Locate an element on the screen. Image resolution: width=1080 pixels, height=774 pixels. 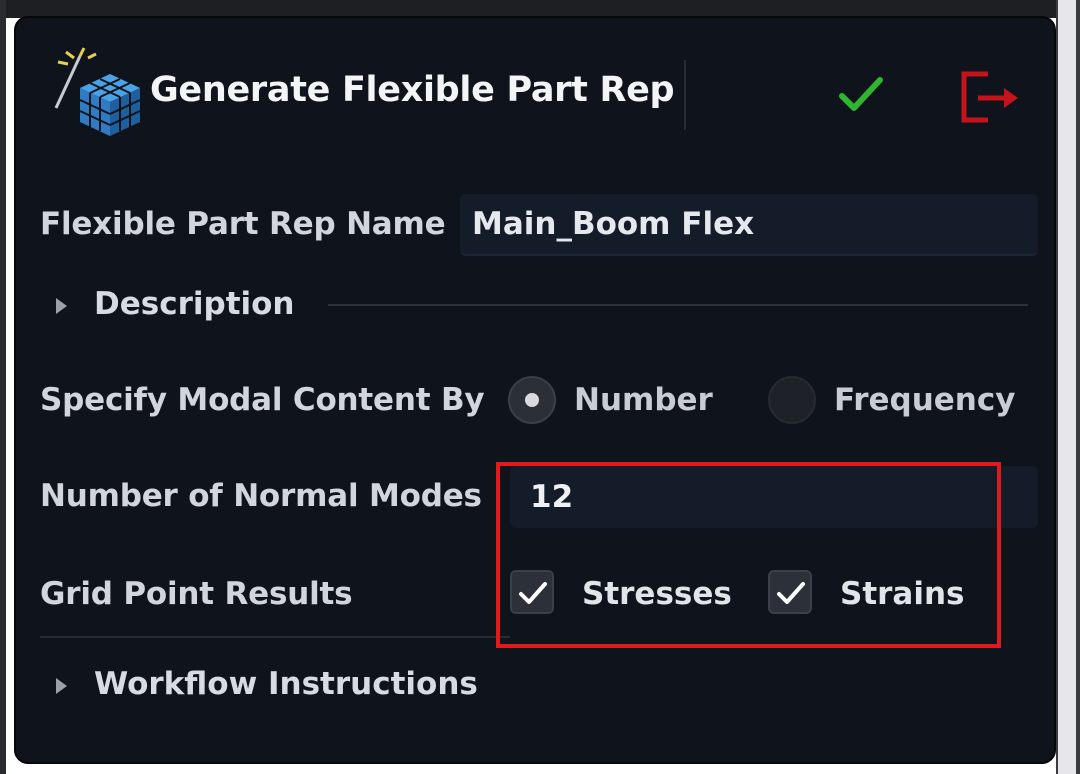
scrollbar-thumb is located at coordinates (1067, 387).